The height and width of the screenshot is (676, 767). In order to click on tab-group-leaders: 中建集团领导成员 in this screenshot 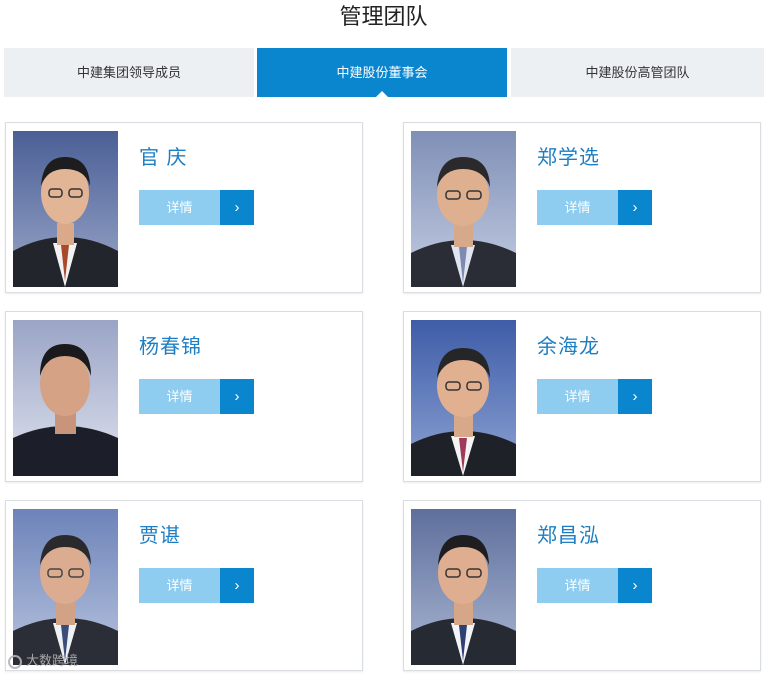, I will do `click(129, 72)`.